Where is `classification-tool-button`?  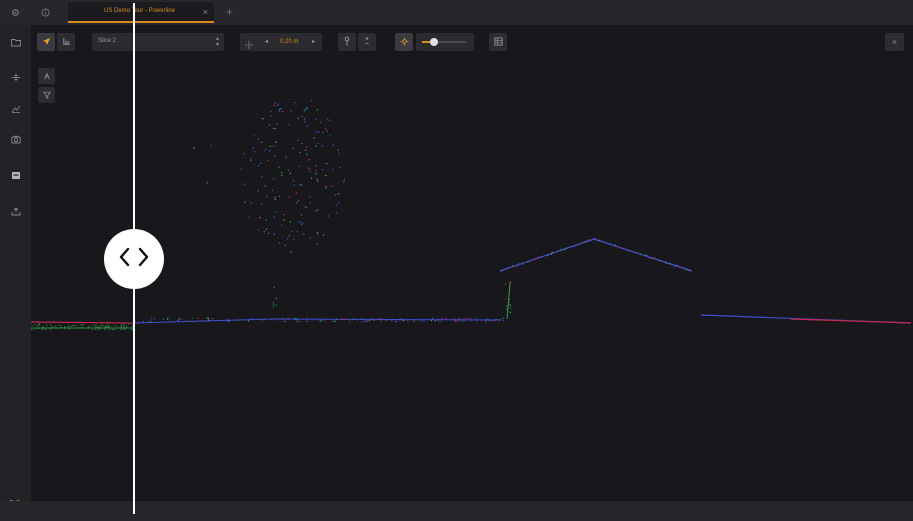 classification-tool-button is located at coordinates (46, 76).